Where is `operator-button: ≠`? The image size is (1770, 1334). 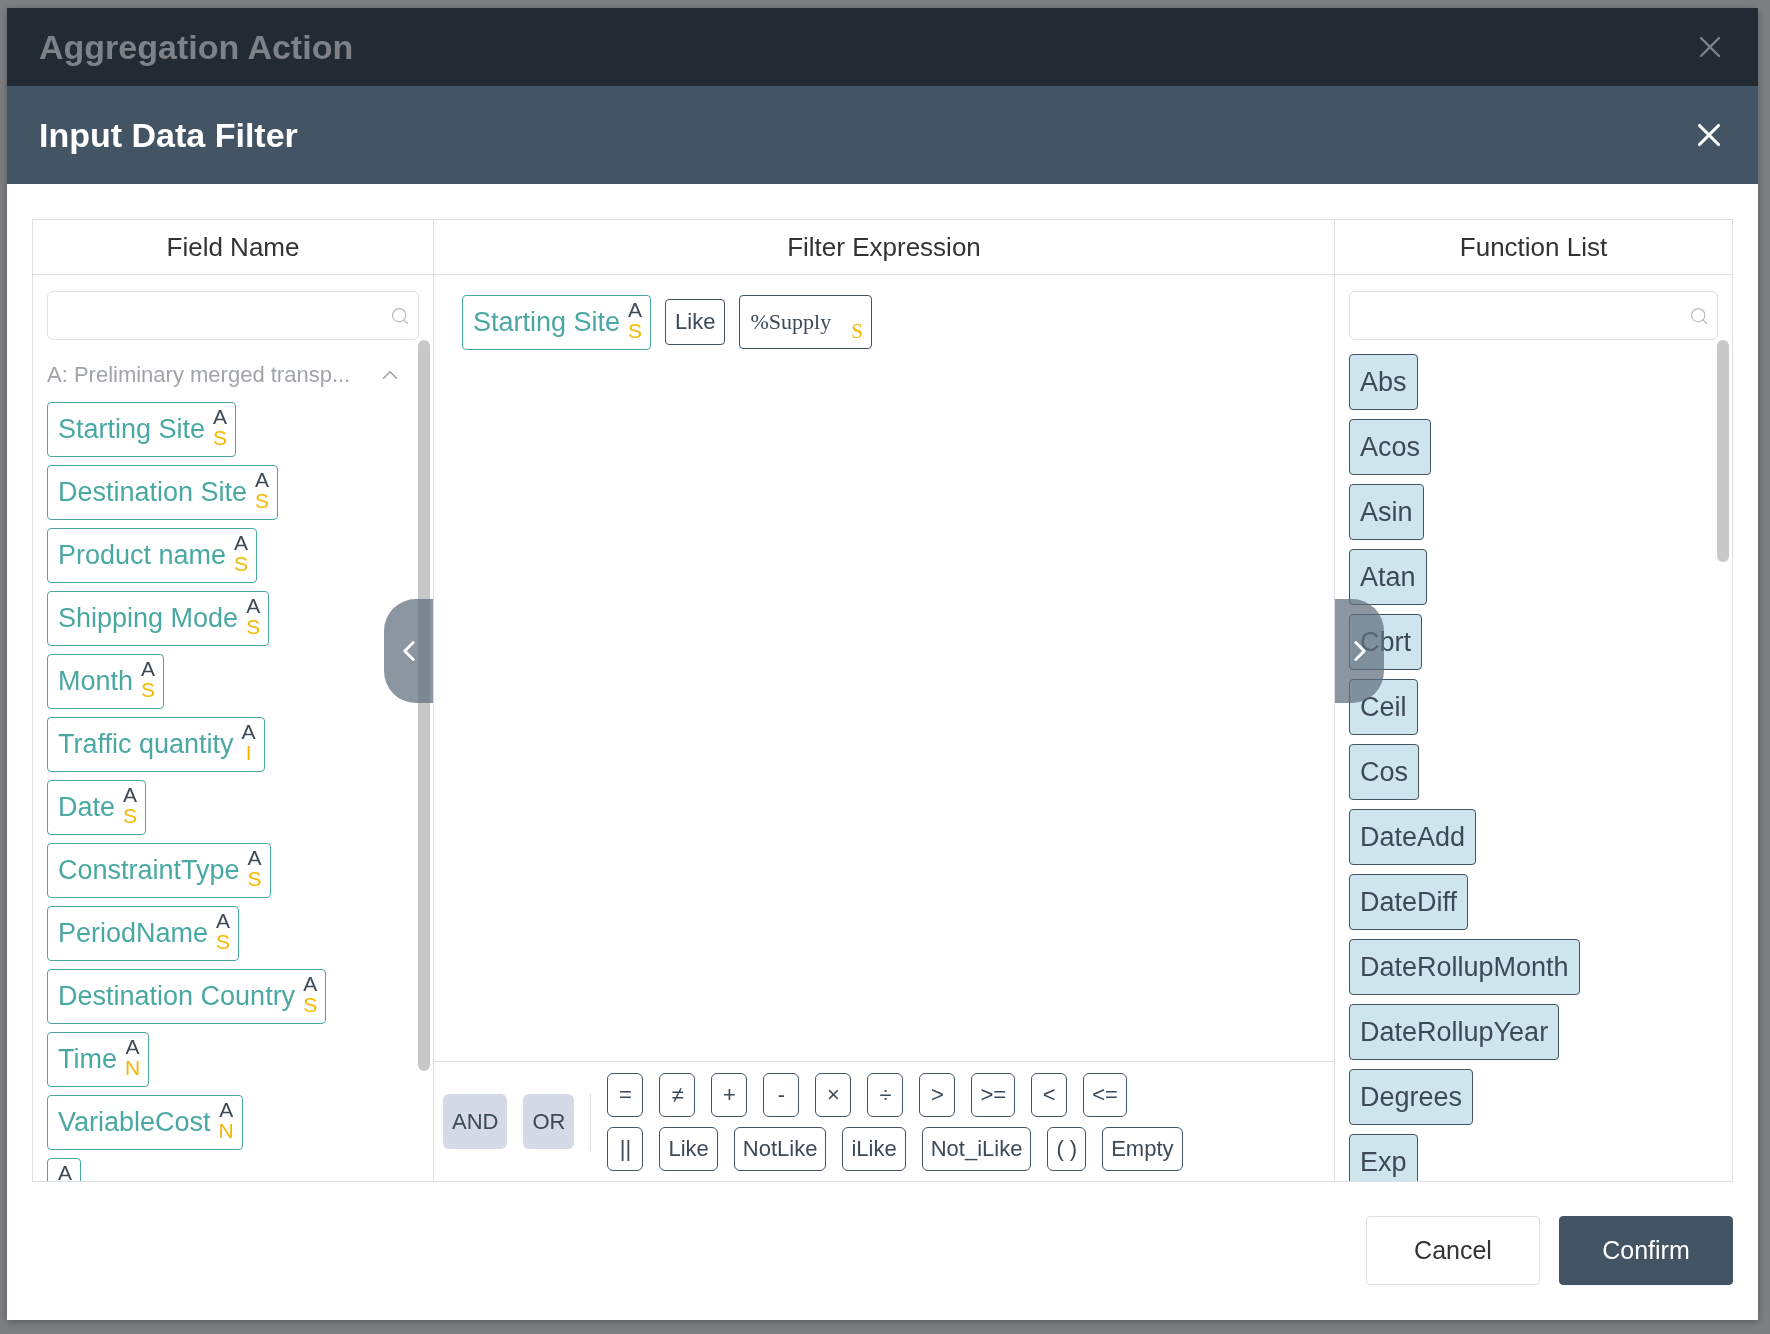 operator-button: ≠ is located at coordinates (677, 1094).